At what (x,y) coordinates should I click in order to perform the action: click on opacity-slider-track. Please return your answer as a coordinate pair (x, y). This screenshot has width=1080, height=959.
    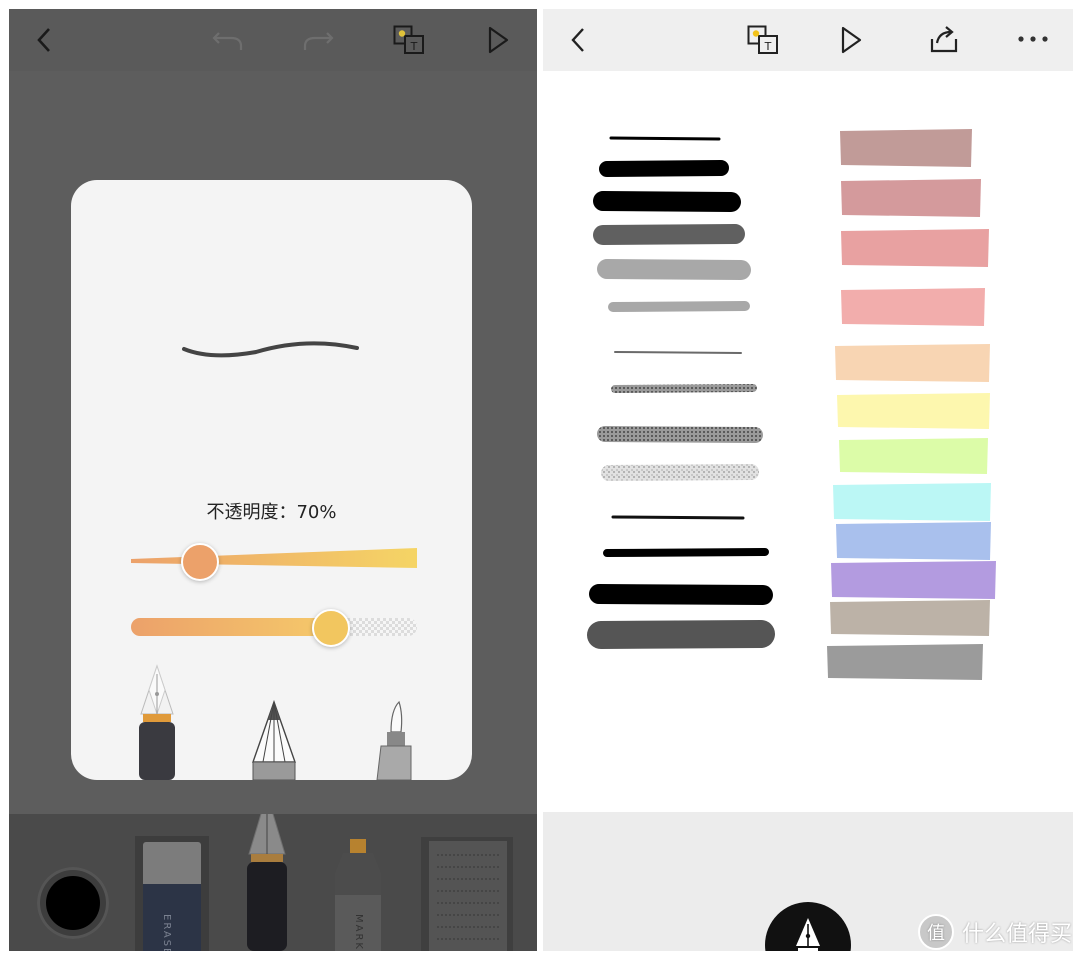
    Looking at the image, I should click on (274, 627).